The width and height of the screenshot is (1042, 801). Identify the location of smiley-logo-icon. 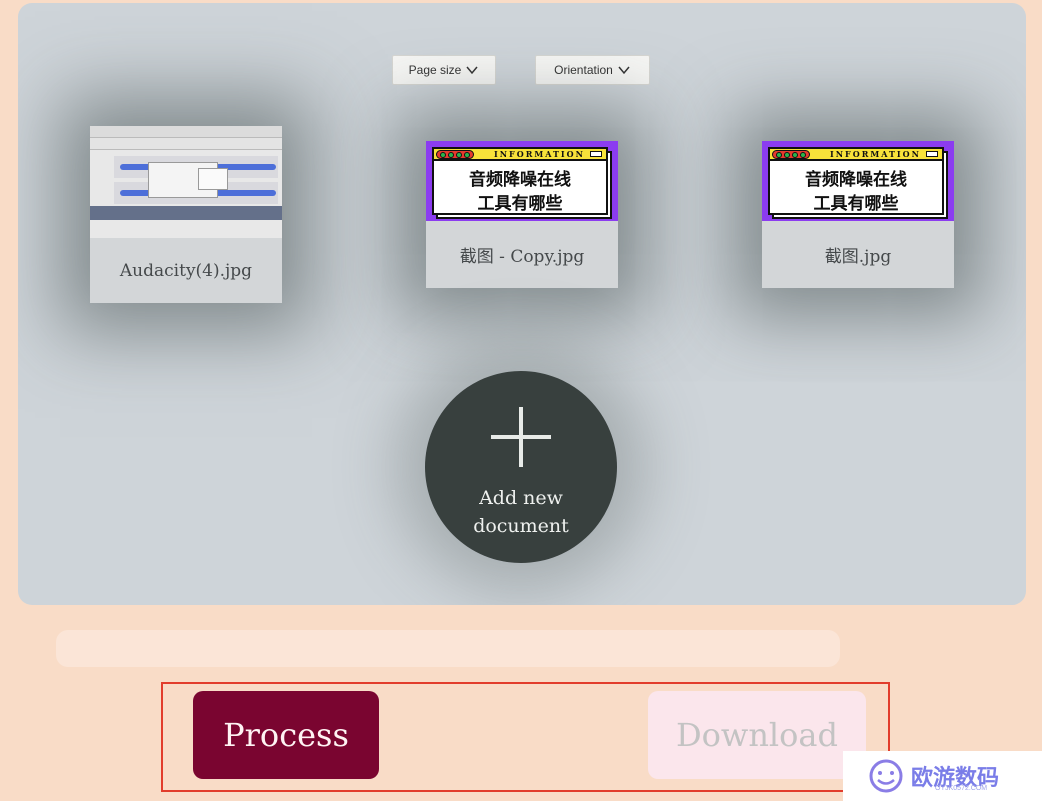
(886, 776).